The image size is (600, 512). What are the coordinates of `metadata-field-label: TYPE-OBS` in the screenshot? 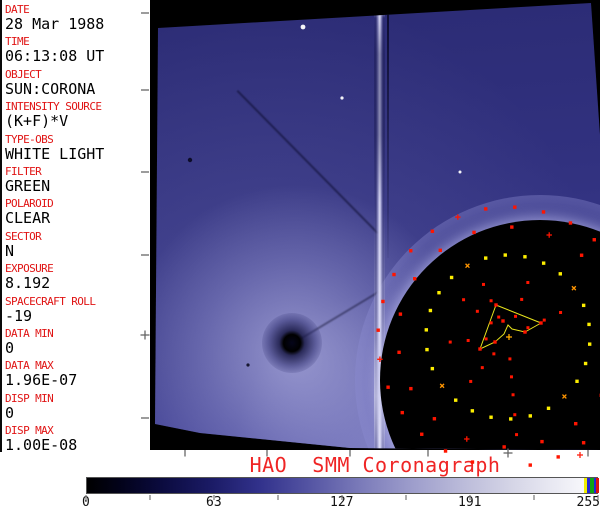 It's located at (29, 139).